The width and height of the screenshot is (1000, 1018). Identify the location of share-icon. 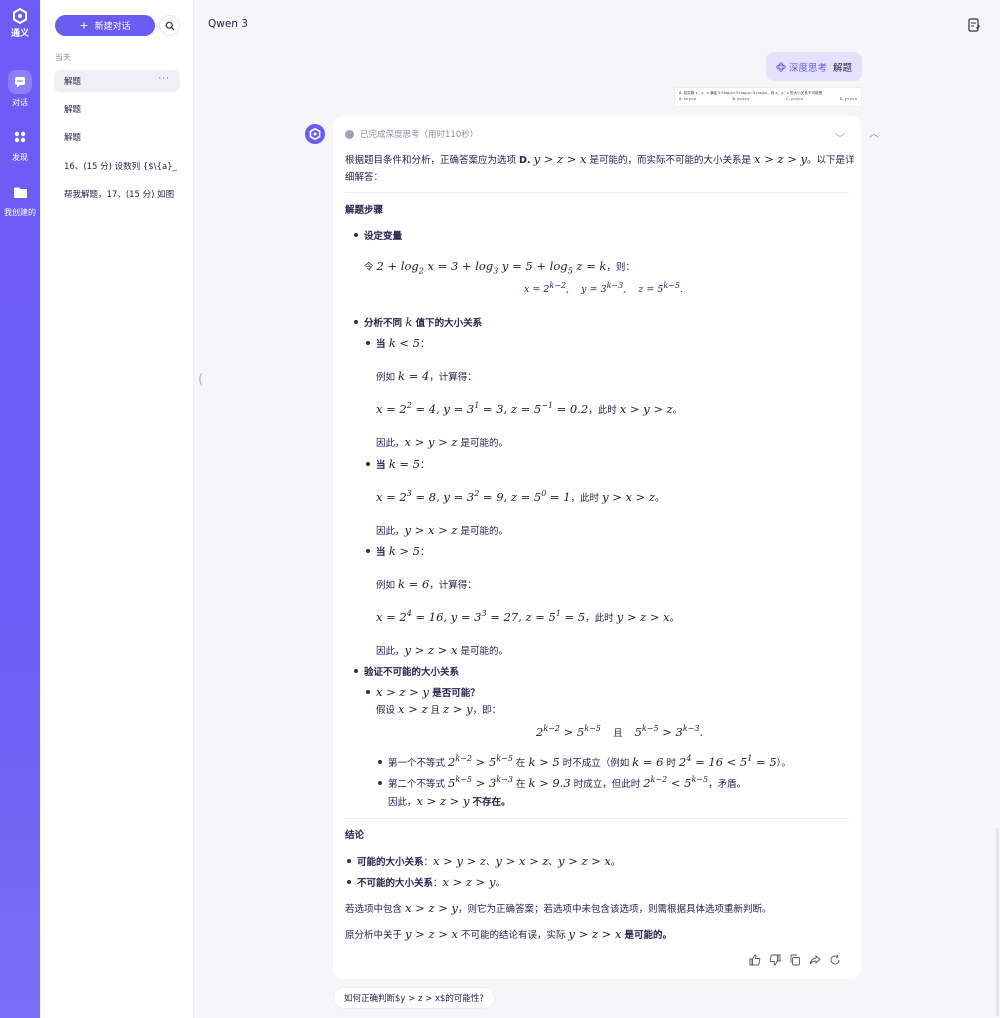
(815, 960).